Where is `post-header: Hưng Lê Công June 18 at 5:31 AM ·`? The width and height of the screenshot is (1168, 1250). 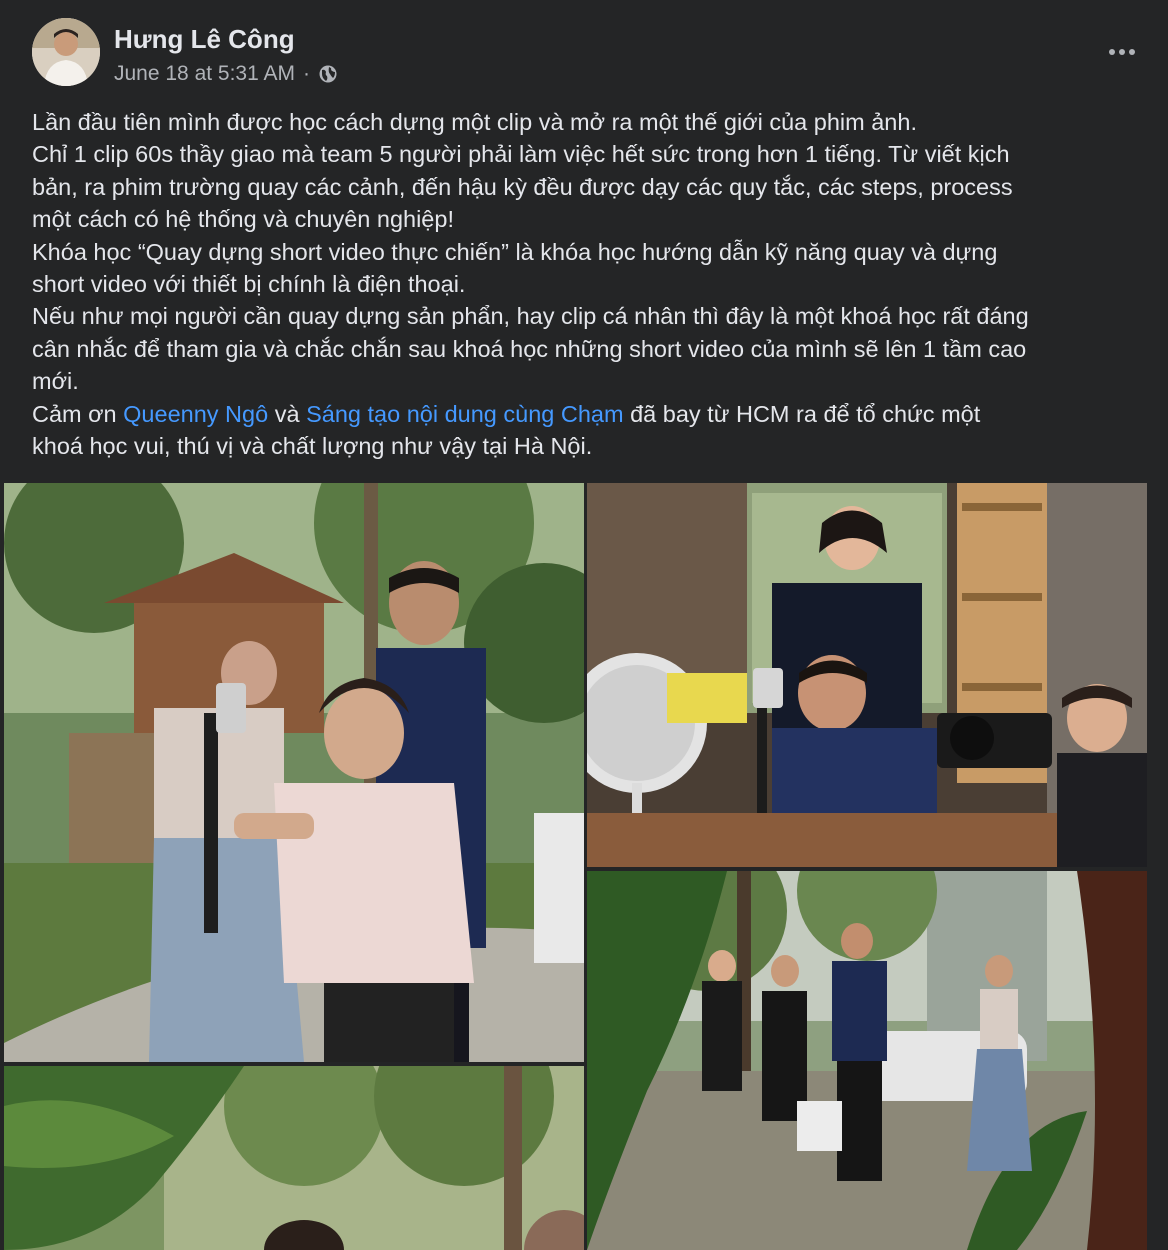
post-header: Hưng Lê Công June 18 at 5:31 AM · is located at coordinates (587, 56).